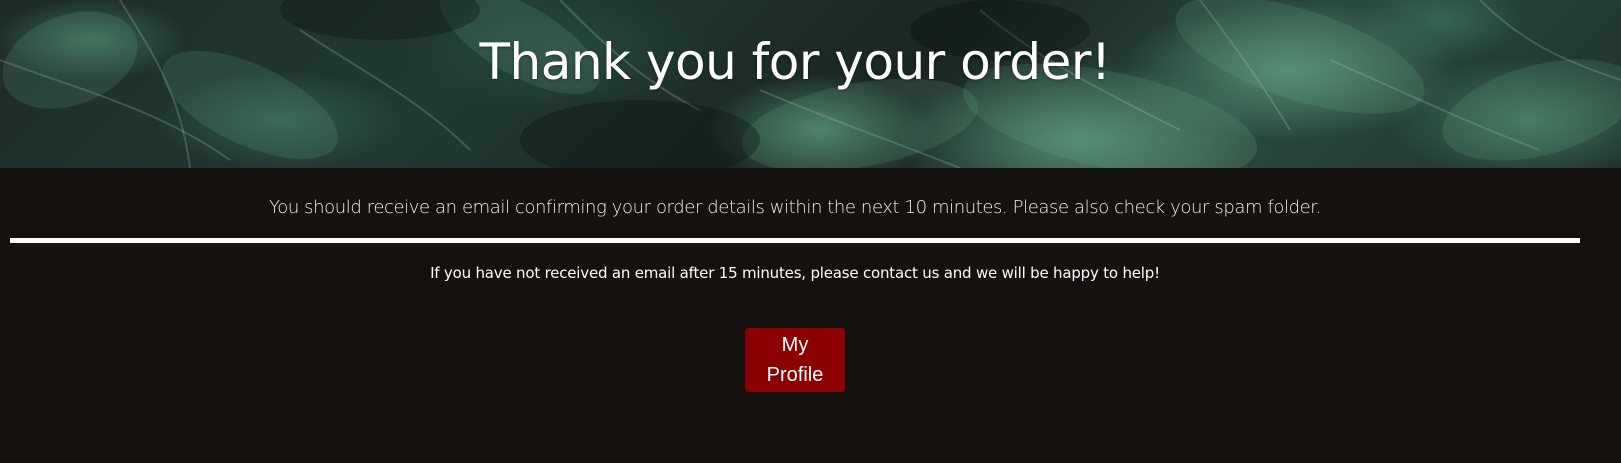 The image size is (1621, 463). I want to click on section-divider, so click(795, 240).